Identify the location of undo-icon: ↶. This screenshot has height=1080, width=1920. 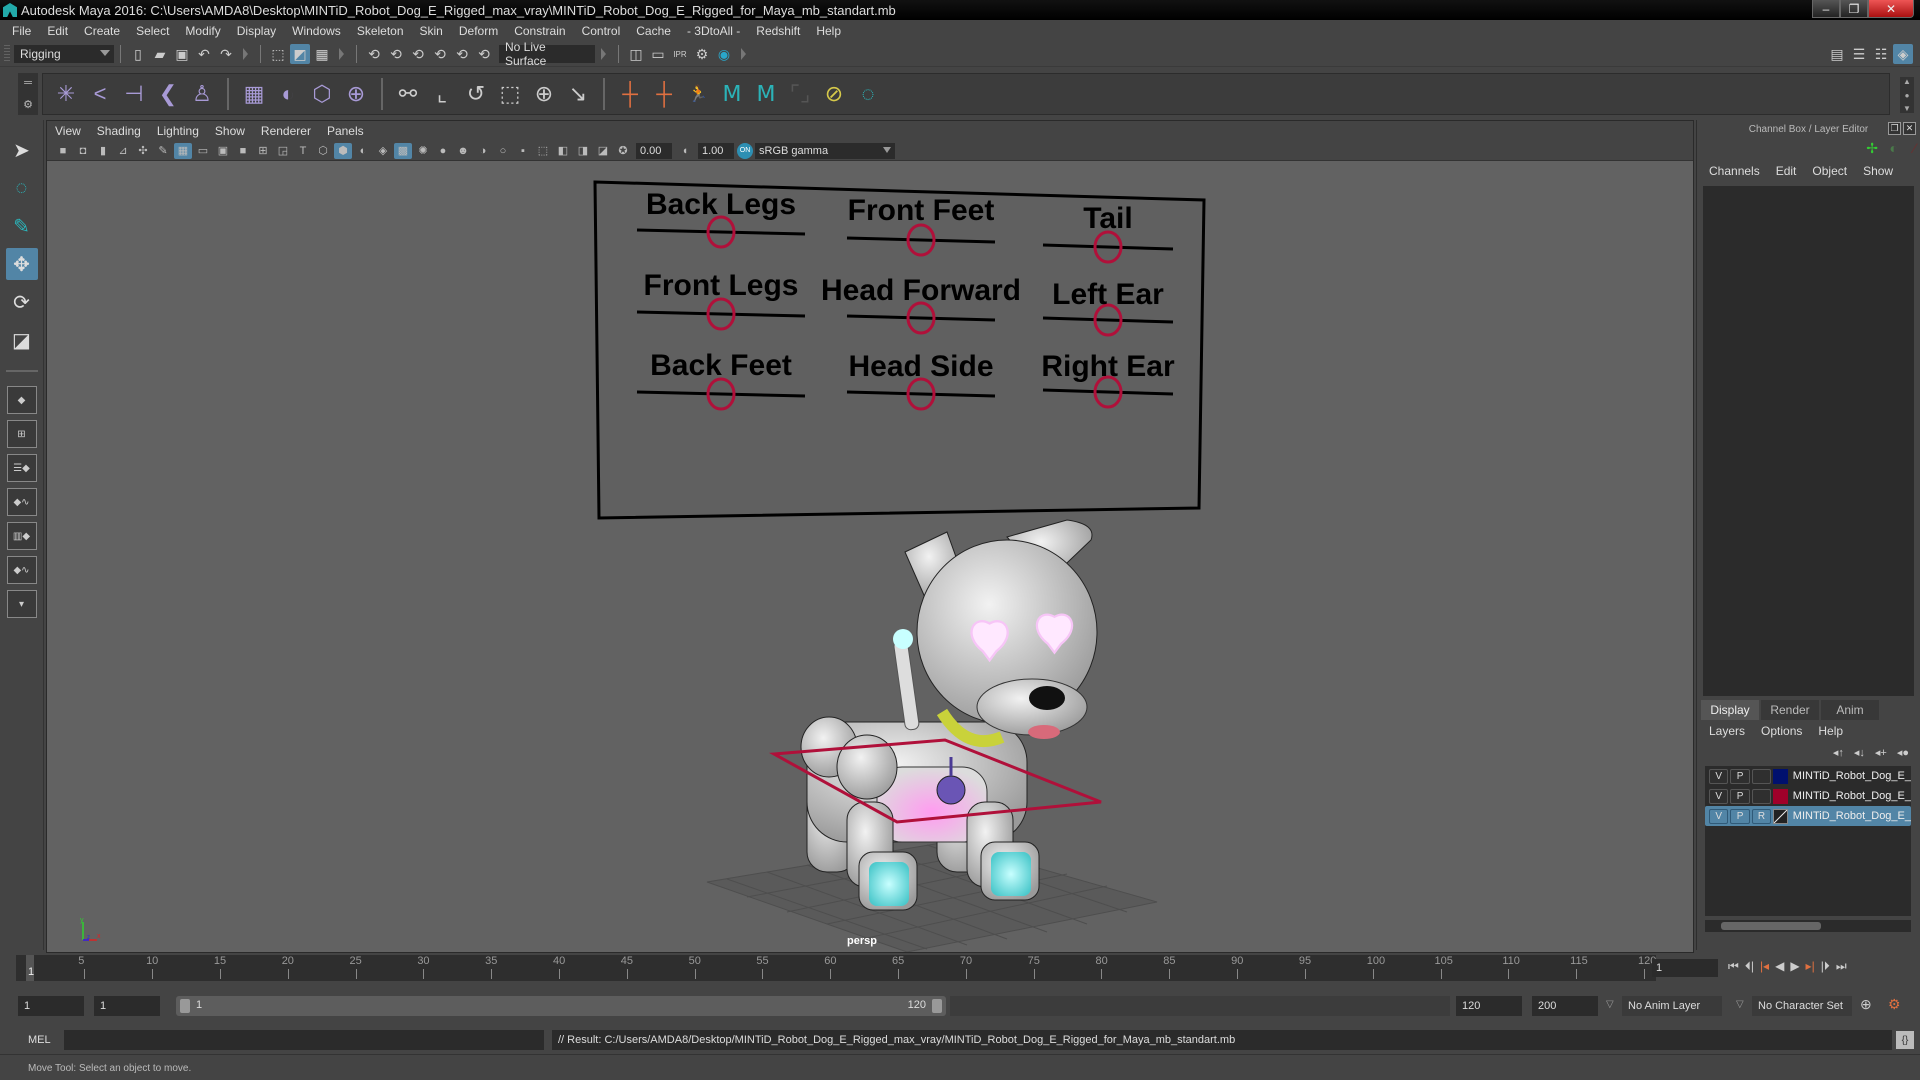
(204, 54).